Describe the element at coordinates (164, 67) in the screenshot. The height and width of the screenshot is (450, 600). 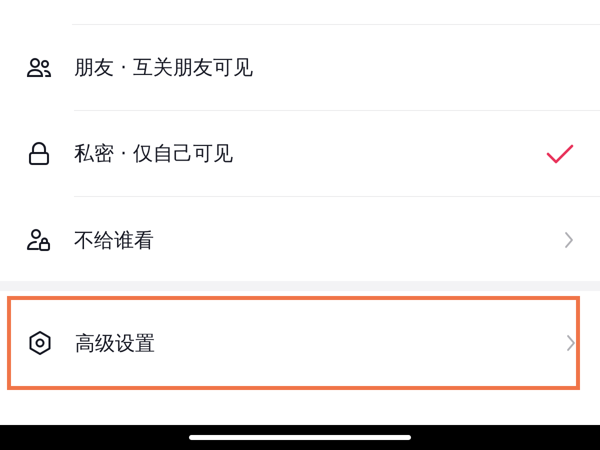
I see `option-label: 朋友 · 互关朋友可见` at that location.